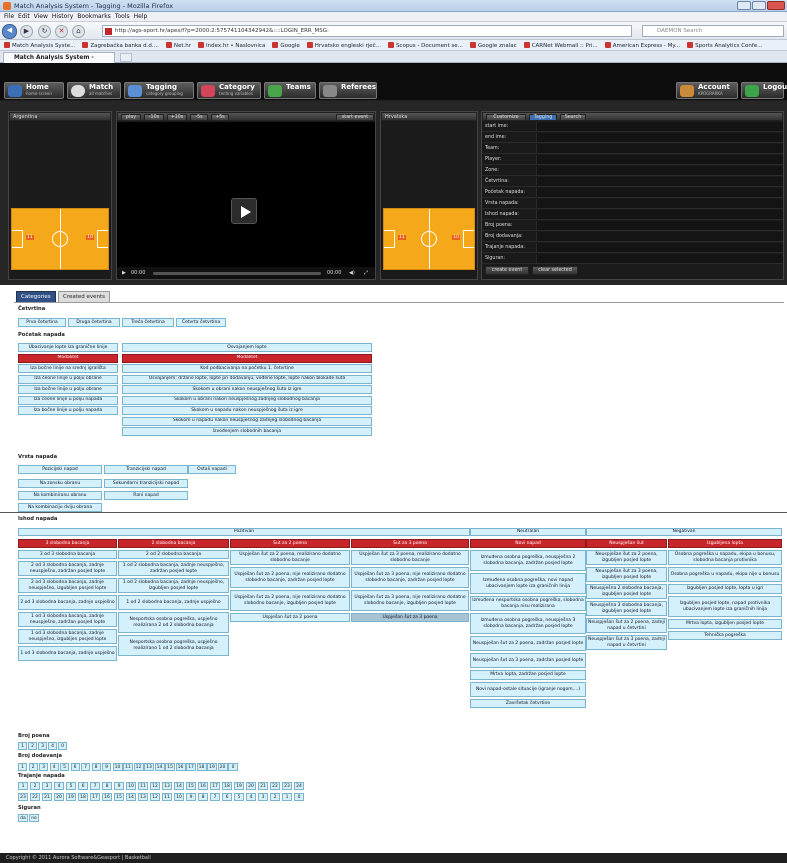 The image size is (787, 863). I want to click on pocetak-left-option: Iza bočne linije u polju obrane, so click(68, 389).